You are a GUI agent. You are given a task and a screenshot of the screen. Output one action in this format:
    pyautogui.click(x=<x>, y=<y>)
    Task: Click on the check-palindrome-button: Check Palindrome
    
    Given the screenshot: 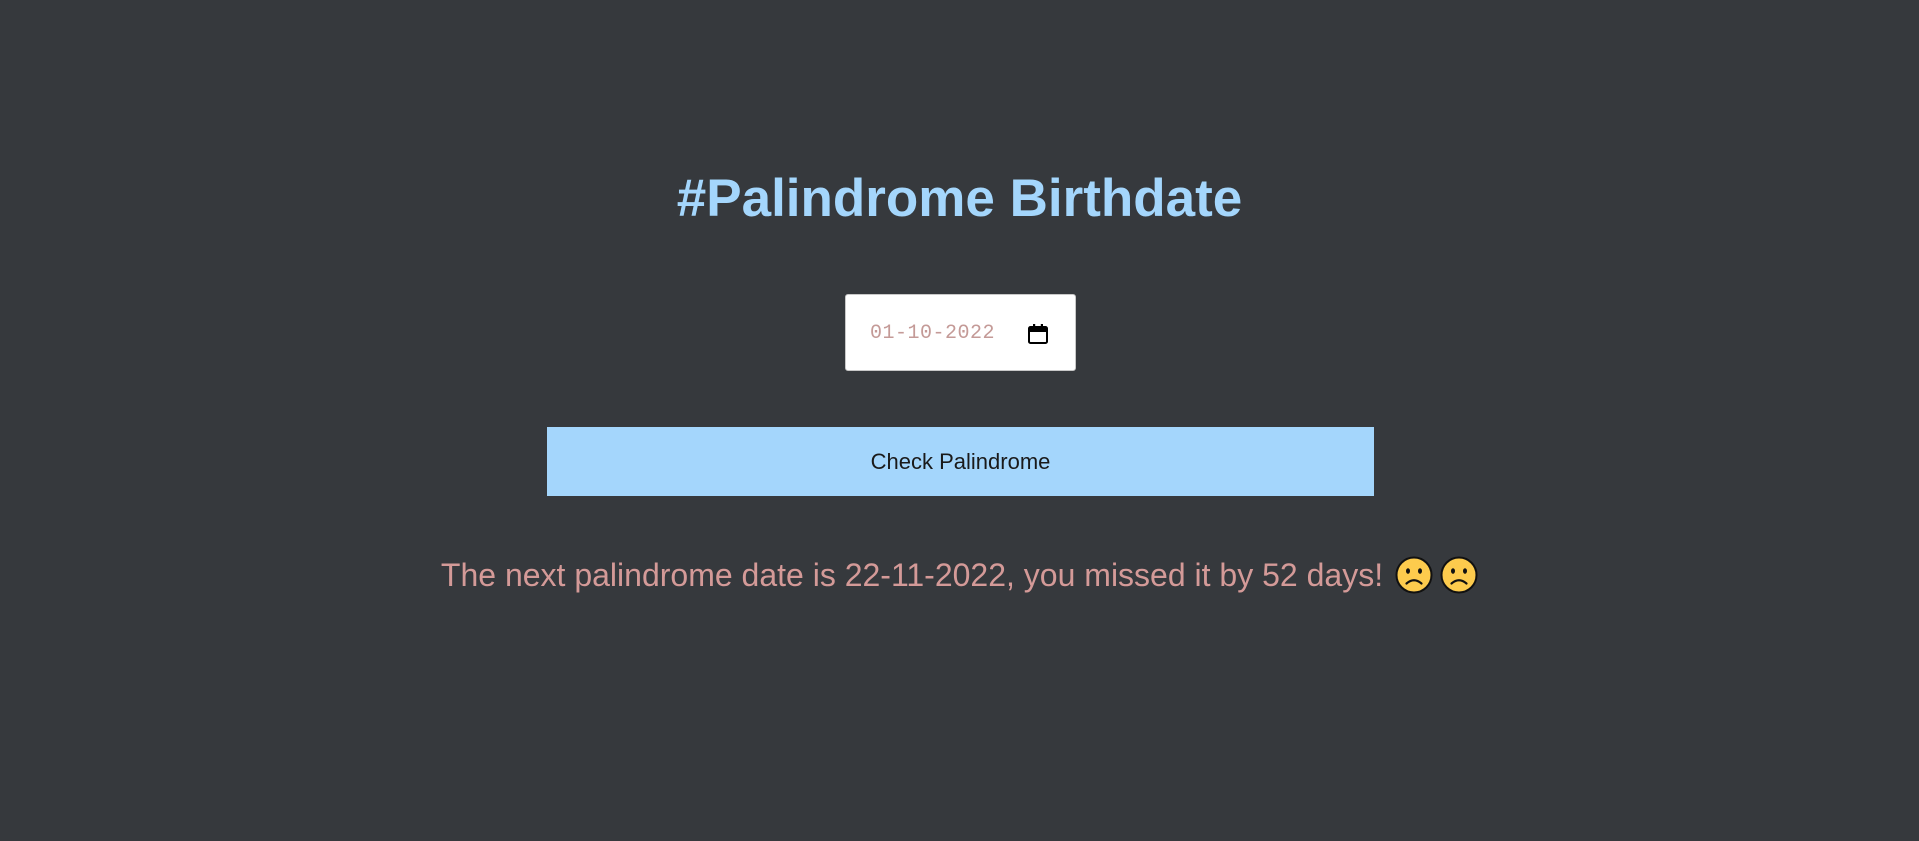 What is the action you would take?
    pyautogui.click(x=960, y=461)
    